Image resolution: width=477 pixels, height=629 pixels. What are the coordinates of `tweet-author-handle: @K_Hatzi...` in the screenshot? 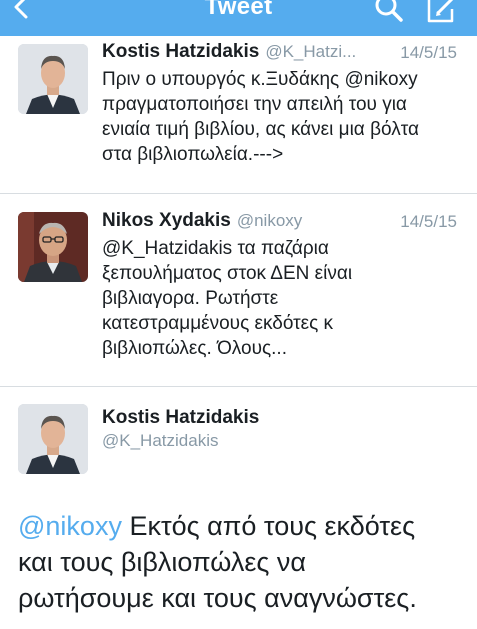 It's located at (311, 51).